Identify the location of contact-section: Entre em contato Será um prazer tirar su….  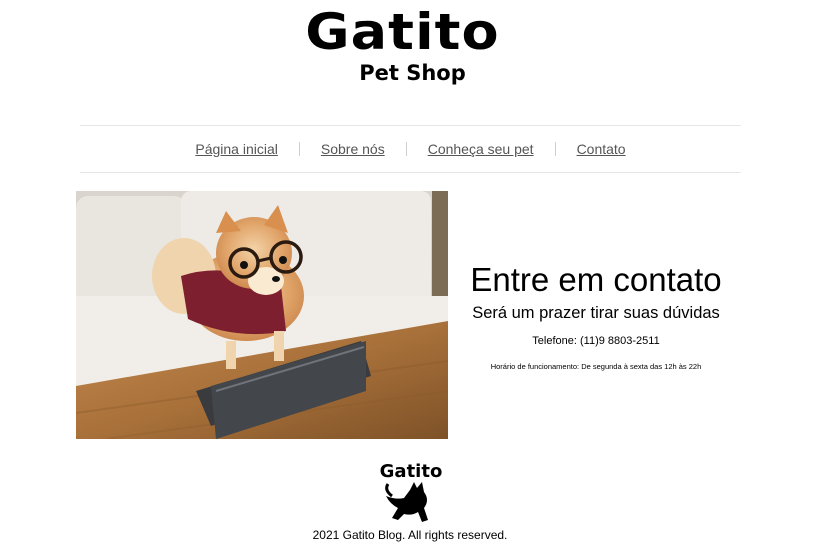
(596, 315).